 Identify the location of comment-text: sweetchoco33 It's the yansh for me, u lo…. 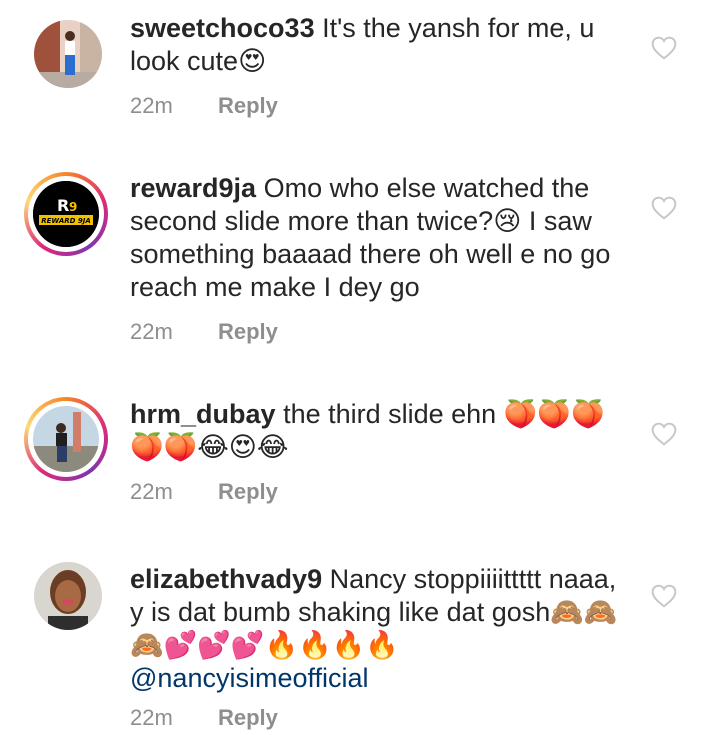
(380, 45).